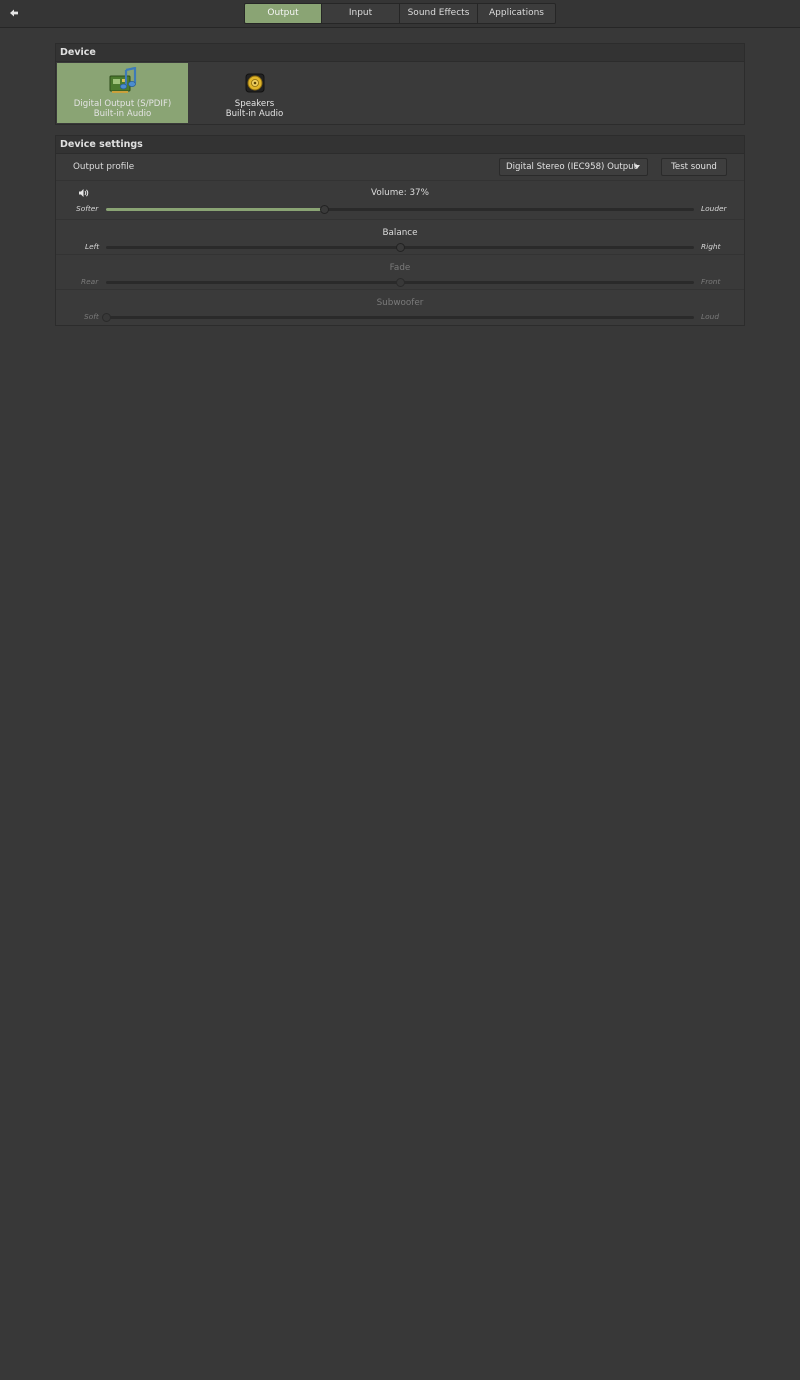 The height and width of the screenshot is (1380, 800). What do you see at coordinates (400, 53) in the screenshot?
I see `device-panel-title: Device` at bounding box center [400, 53].